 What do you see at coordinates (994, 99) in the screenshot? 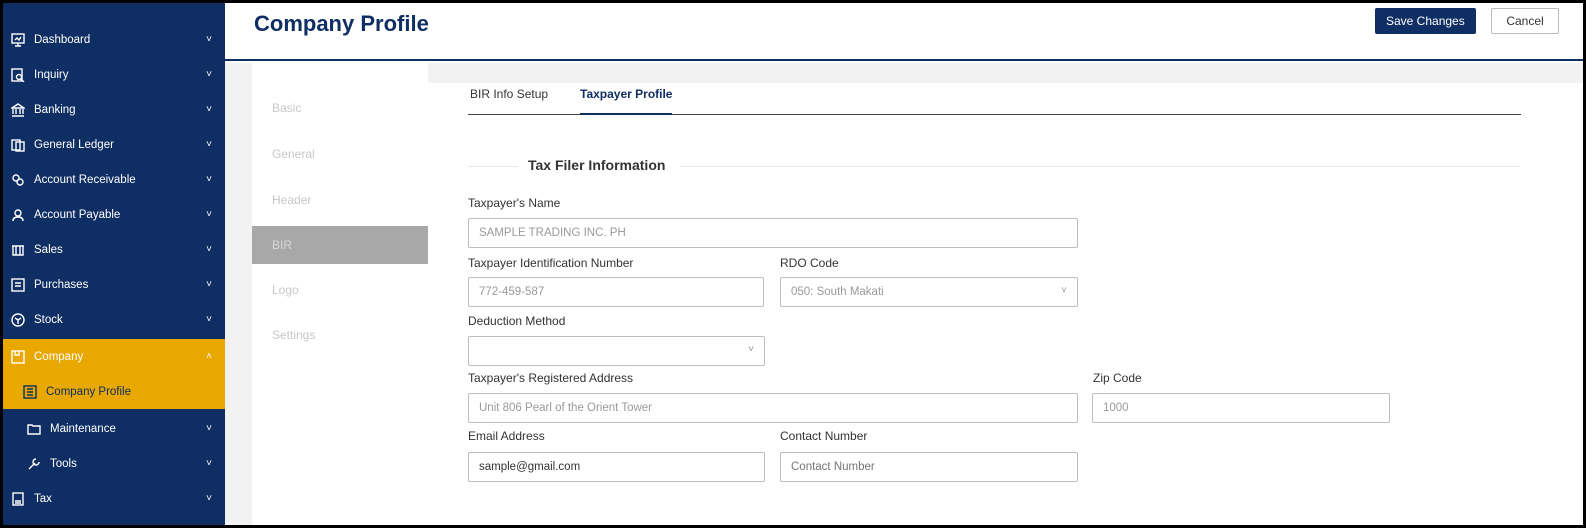
I see `tab-bar: BIR Info Setup Taxpayer Profile` at bounding box center [994, 99].